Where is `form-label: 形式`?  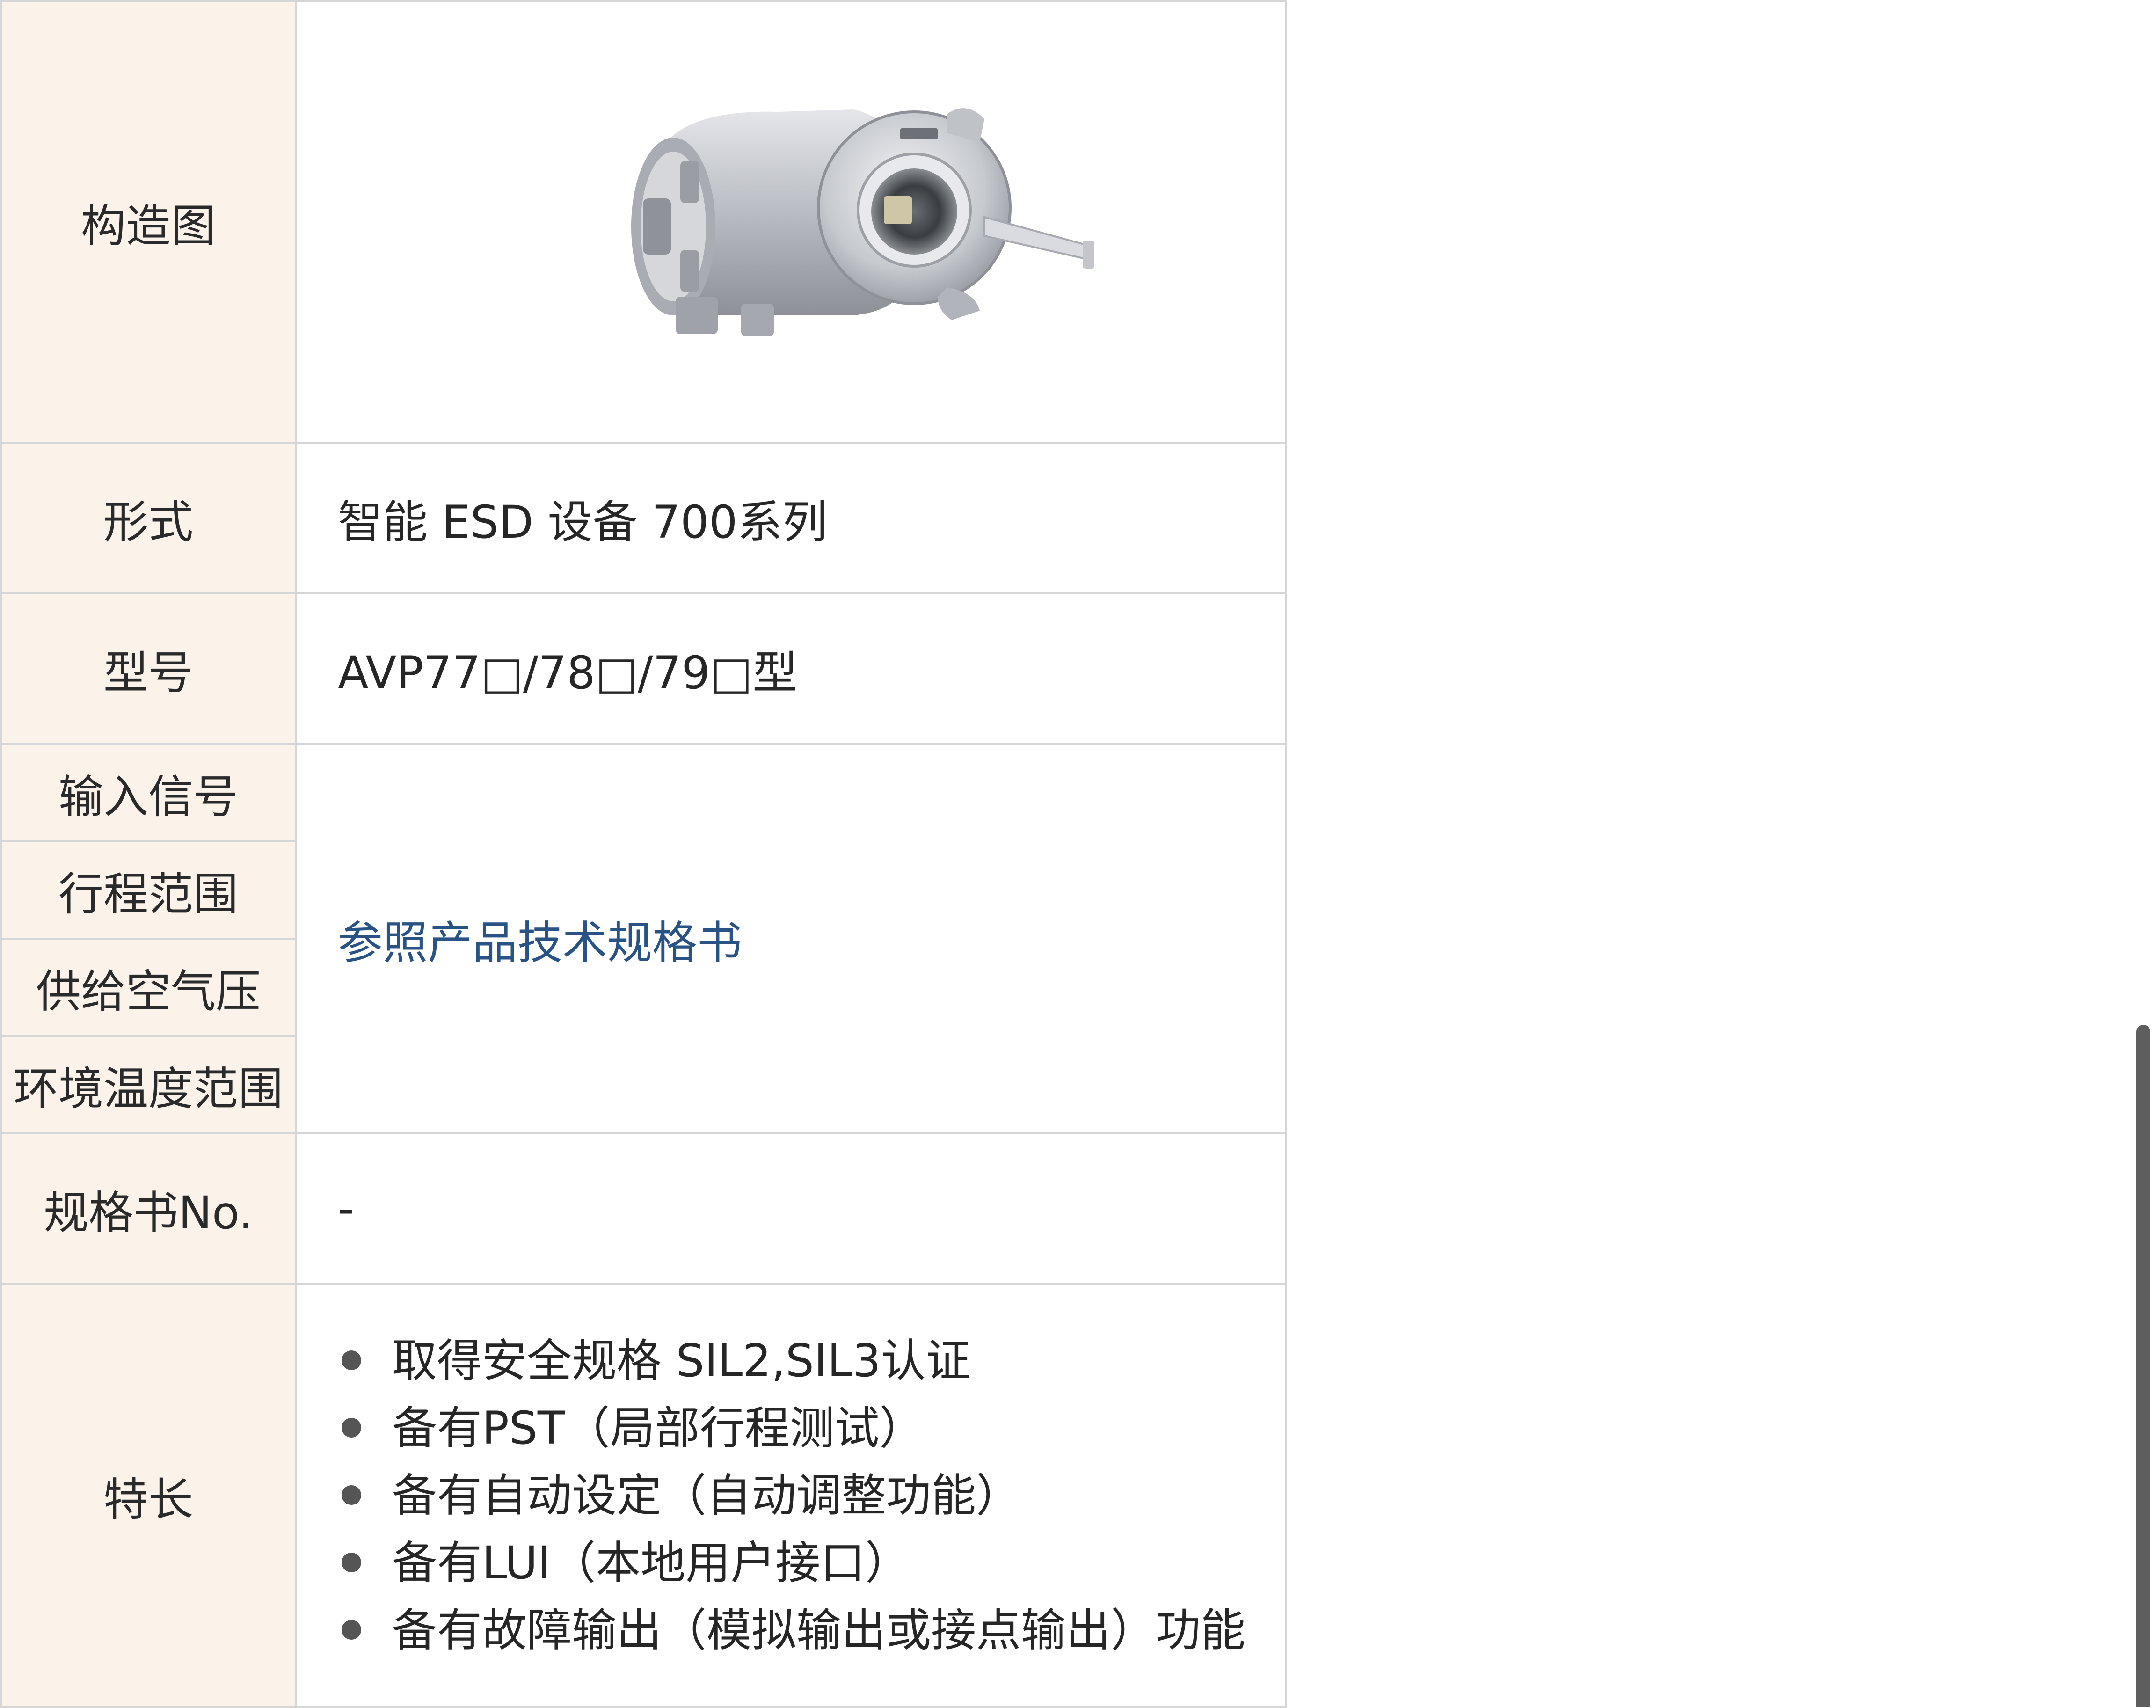
form-label: 形式 is located at coordinates (148, 518).